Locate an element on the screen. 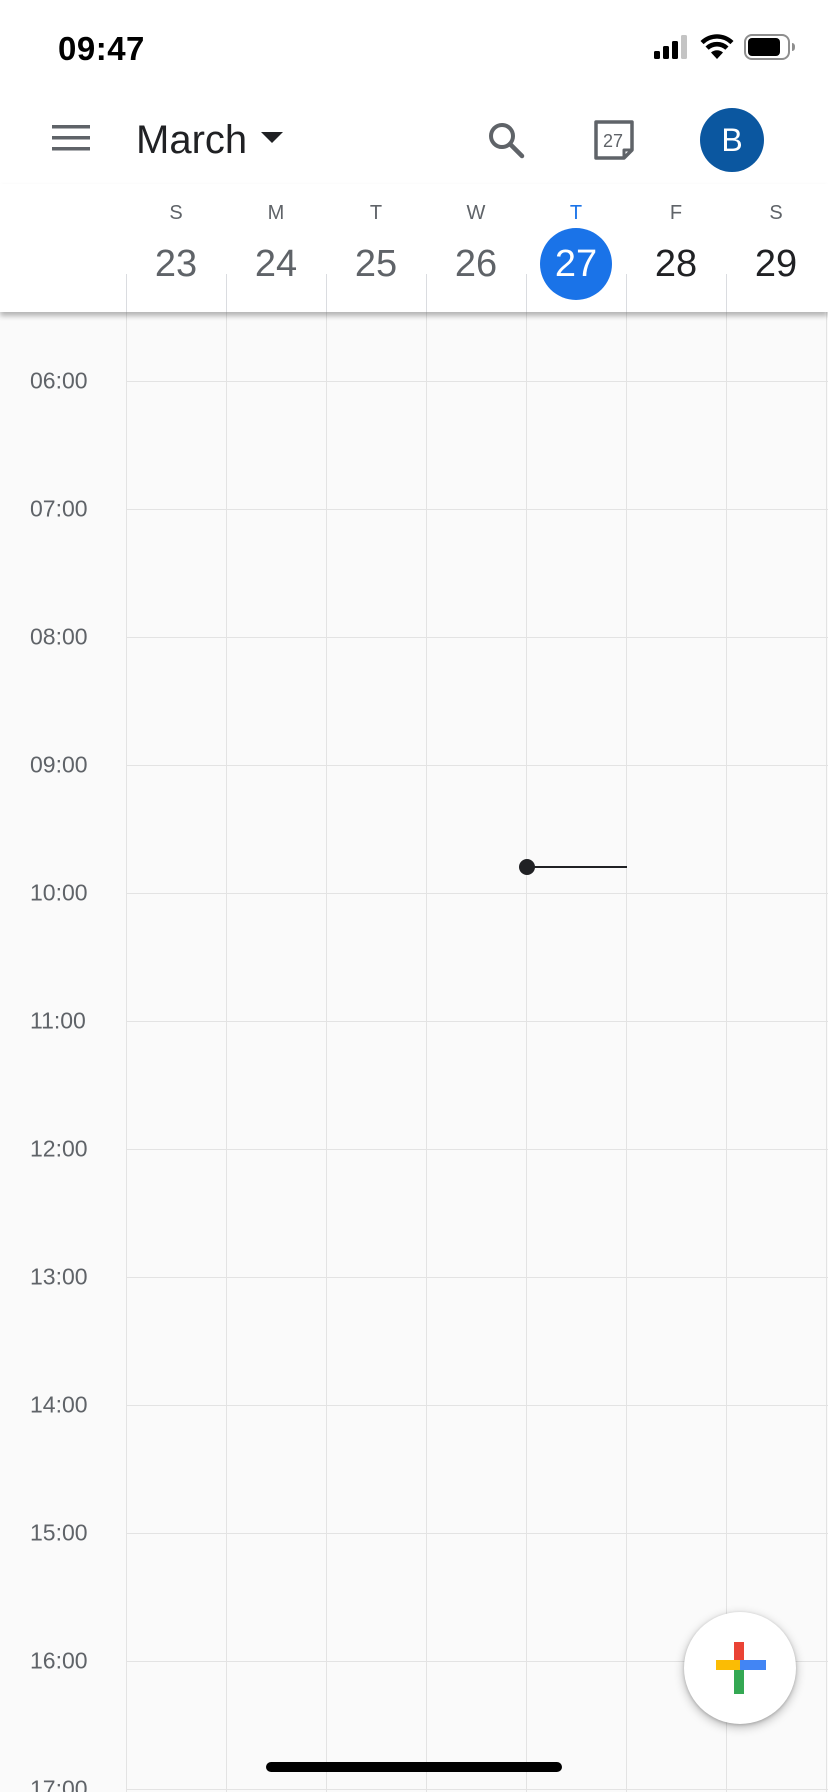  day-column-header-today: T 27 is located at coordinates (576, 248).